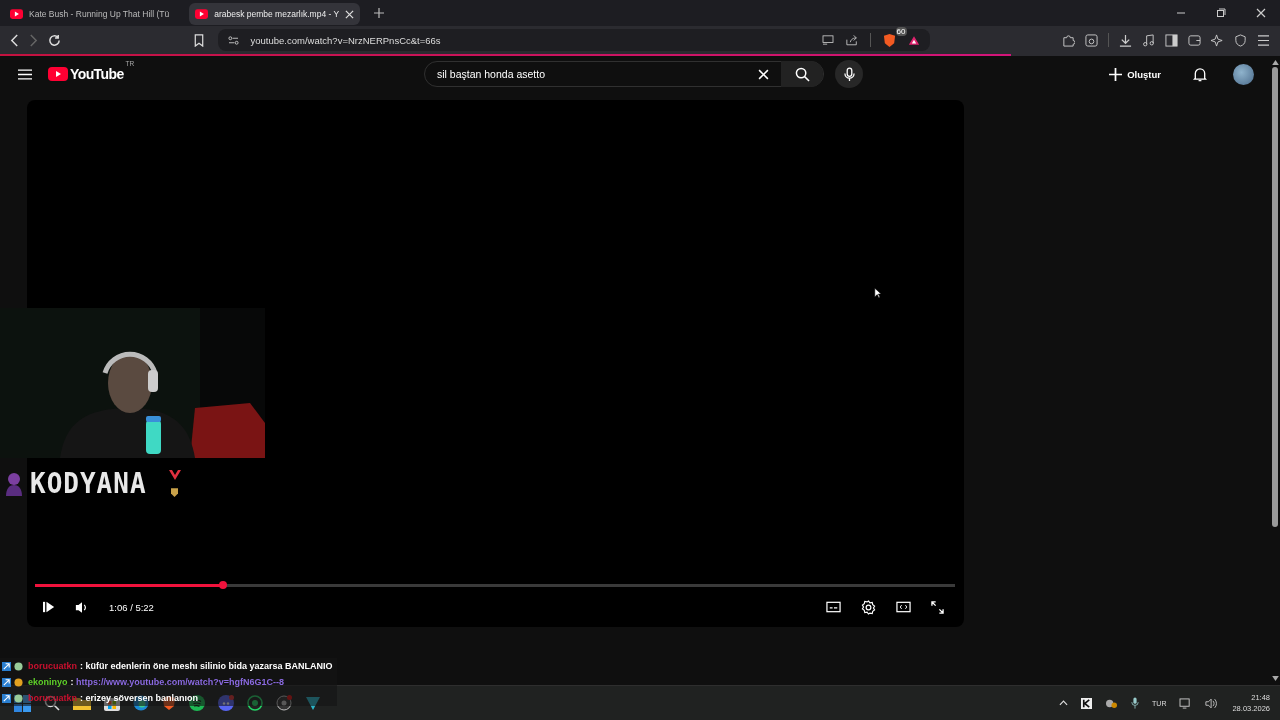  Describe the element at coordinates (1125, 40) in the screenshot. I see `download-icon` at that location.